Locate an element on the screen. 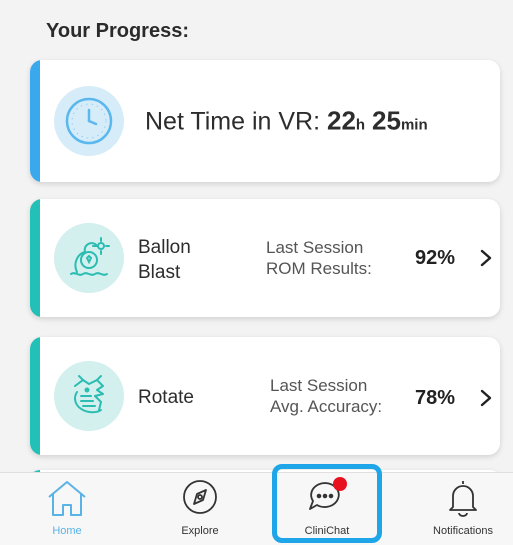 The image size is (513, 545). net-time-text: Net Time in VR: 22h 25min is located at coordinates (286, 121).